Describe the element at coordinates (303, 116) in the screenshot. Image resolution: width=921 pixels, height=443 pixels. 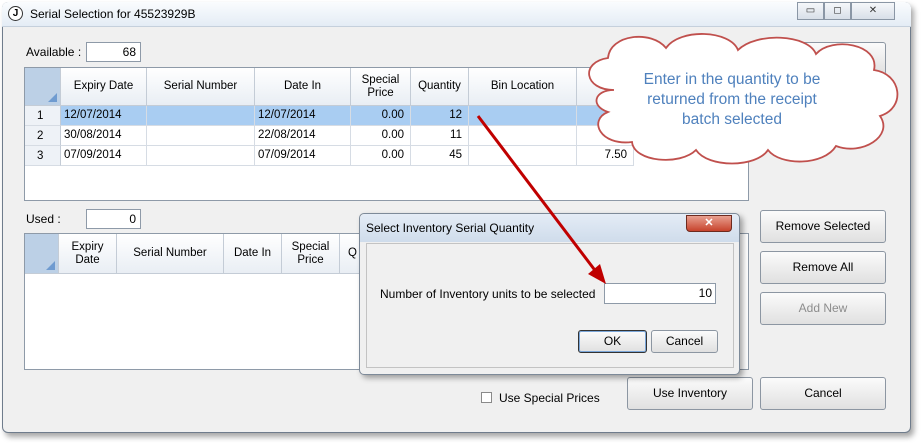
I see `cell-date-in: 12/07/2014` at that location.